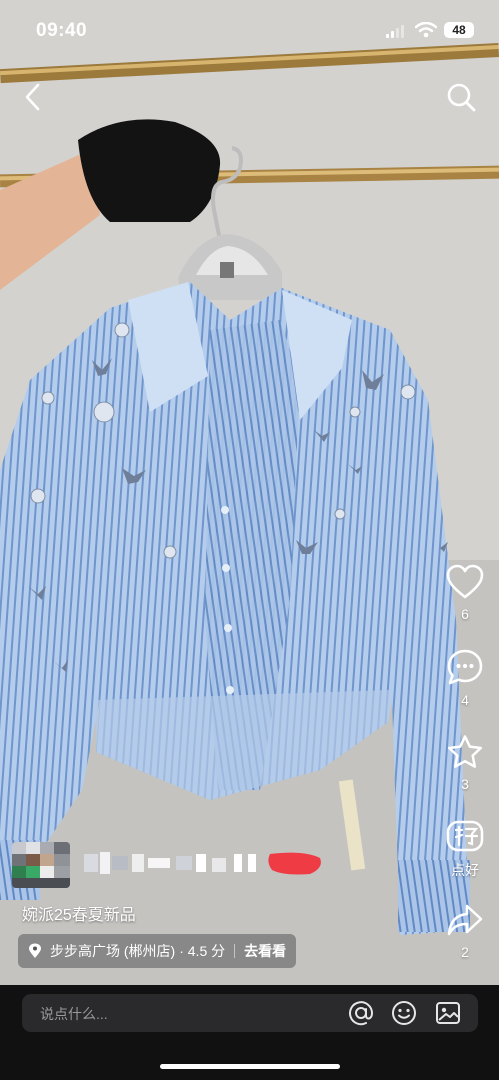  I want to click on author-username-obscured, so click(204, 863).